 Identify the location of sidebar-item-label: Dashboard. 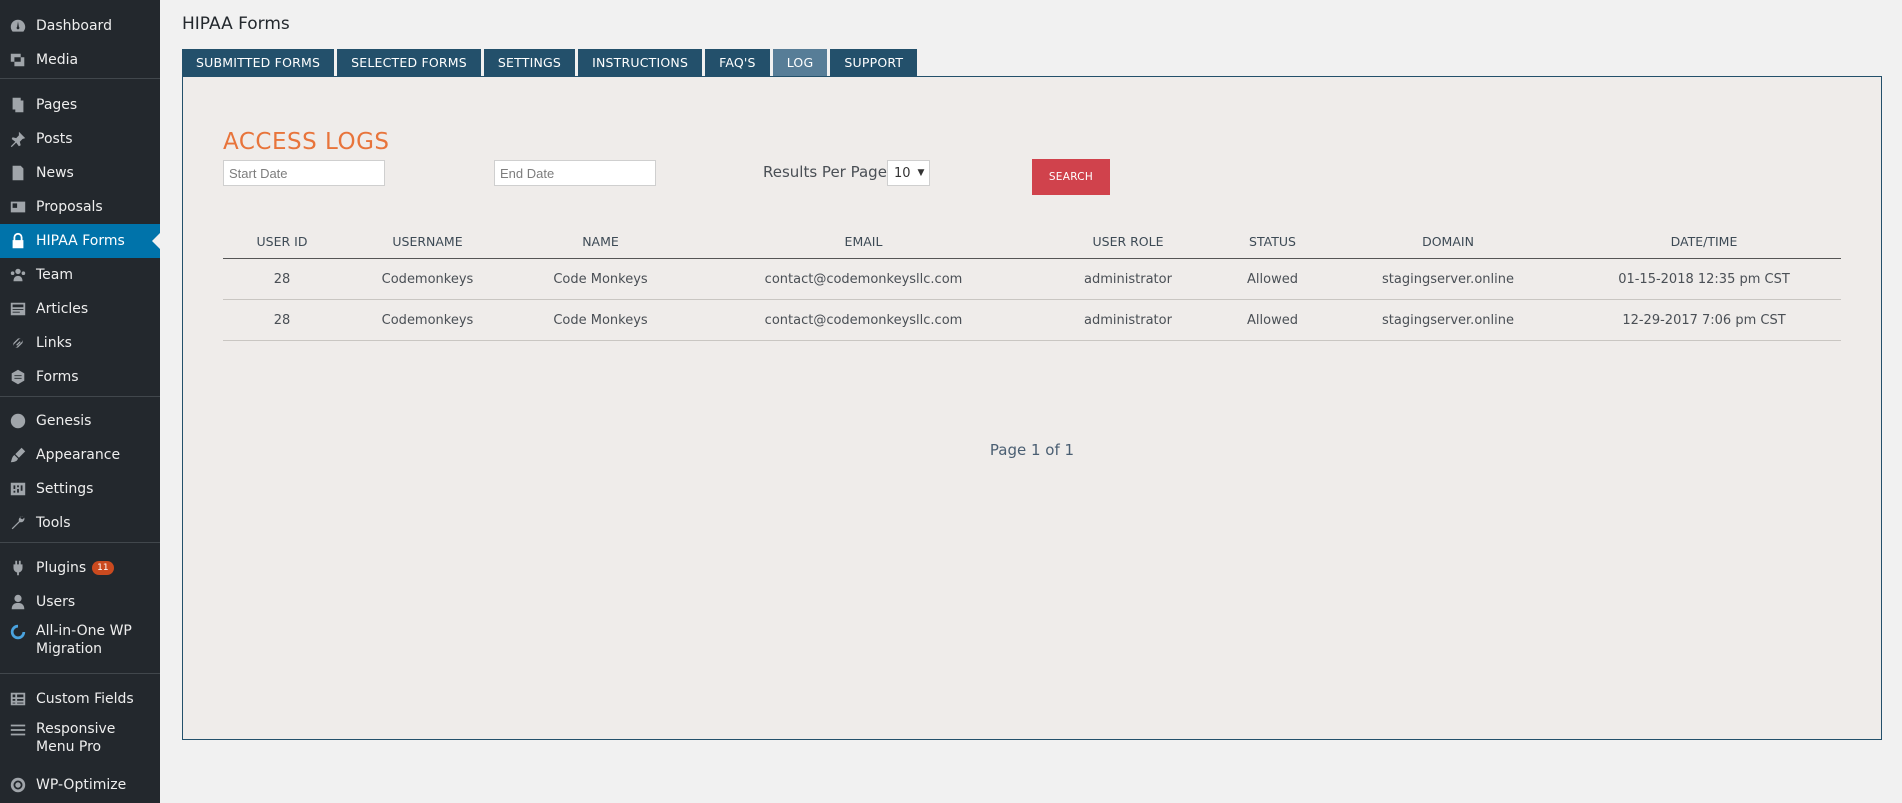
(74, 26).